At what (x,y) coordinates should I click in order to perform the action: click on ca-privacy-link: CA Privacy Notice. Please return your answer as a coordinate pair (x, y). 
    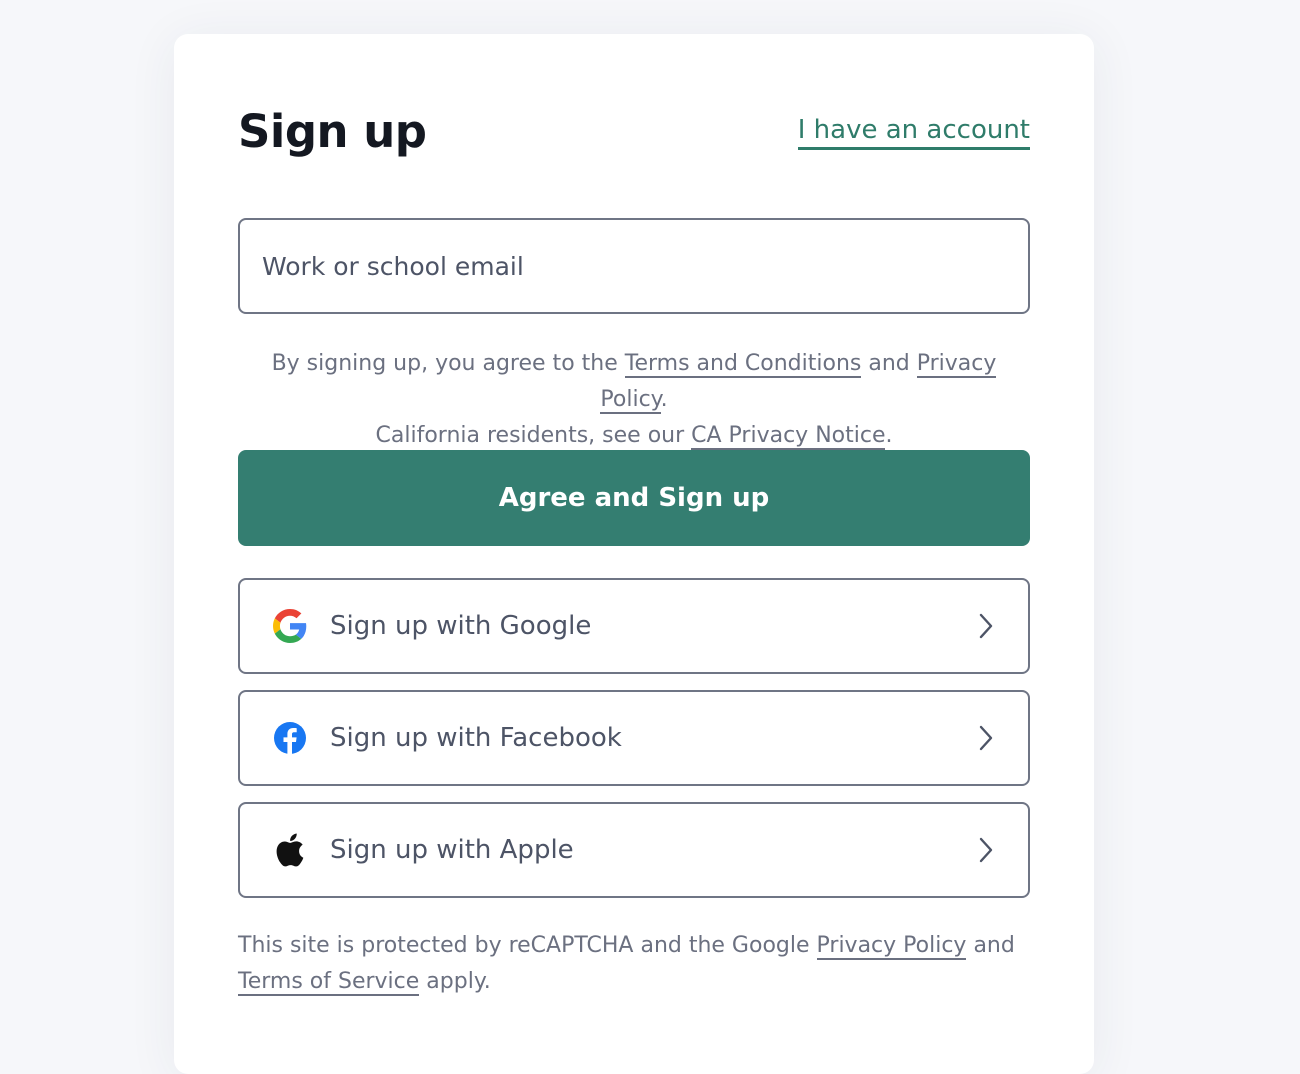
    Looking at the image, I should click on (788, 436).